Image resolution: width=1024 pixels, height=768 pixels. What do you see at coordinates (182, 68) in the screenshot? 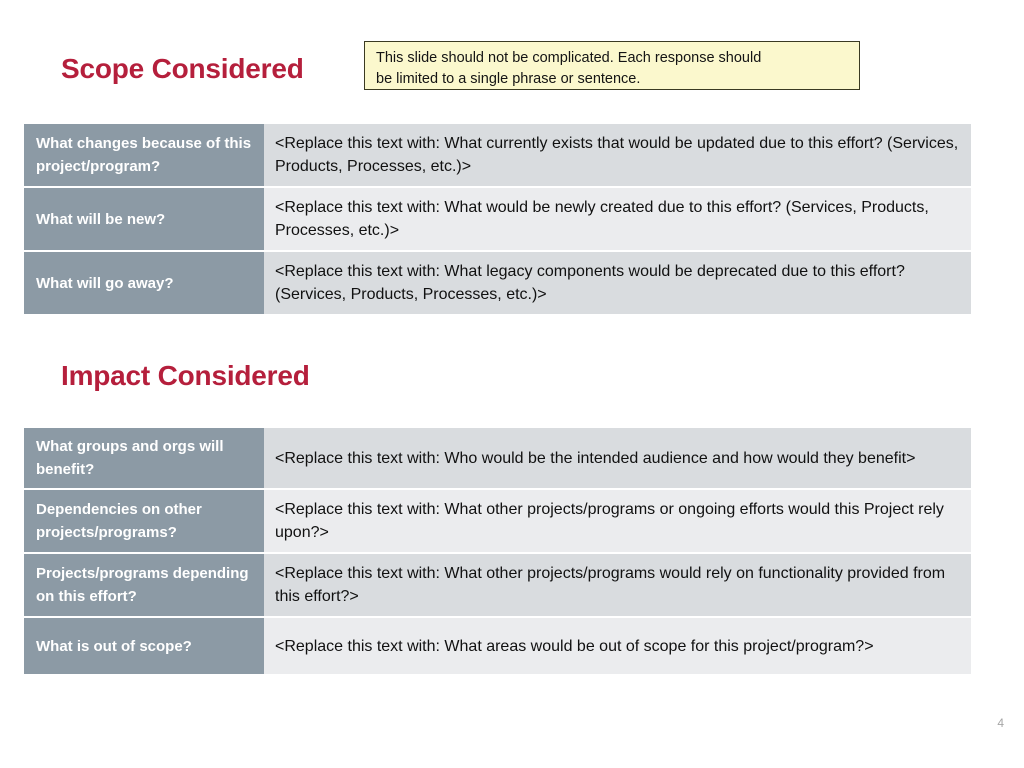
I see `scope-section-title: Scope Considered` at bounding box center [182, 68].